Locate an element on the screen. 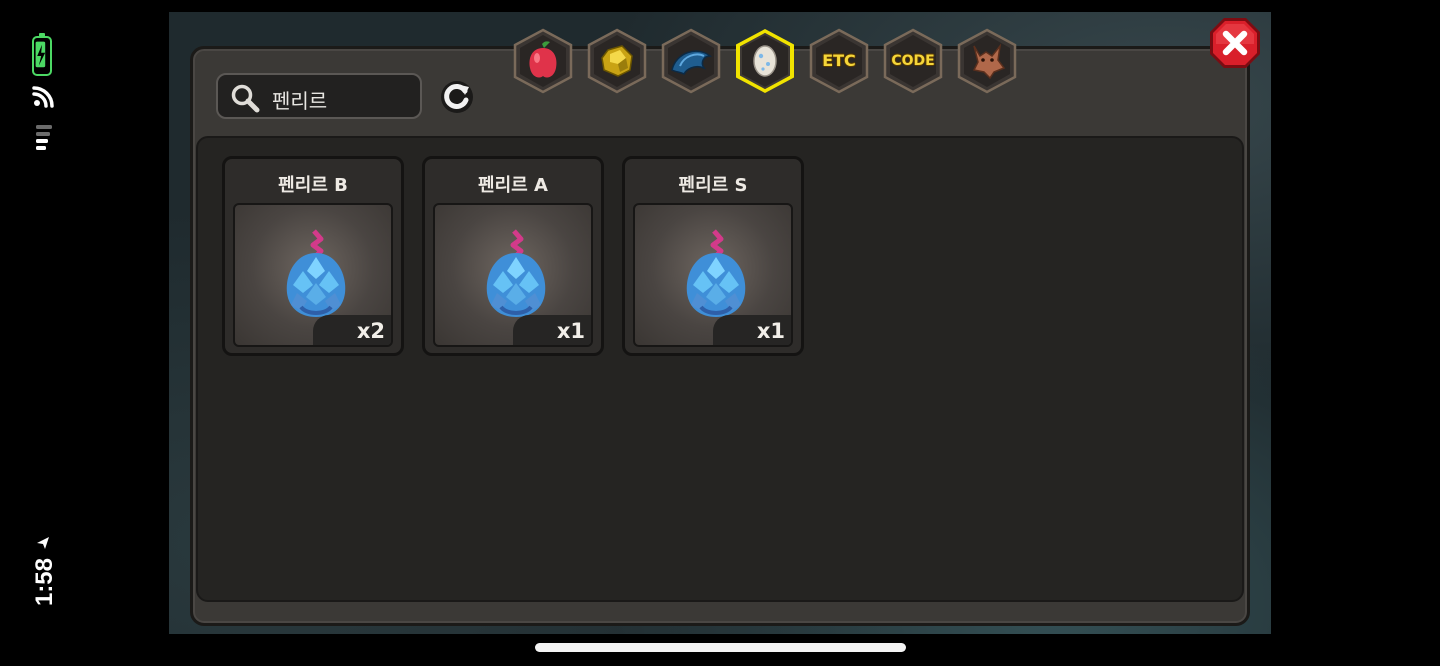  status-time: 1:58 is located at coordinates (44, 582).